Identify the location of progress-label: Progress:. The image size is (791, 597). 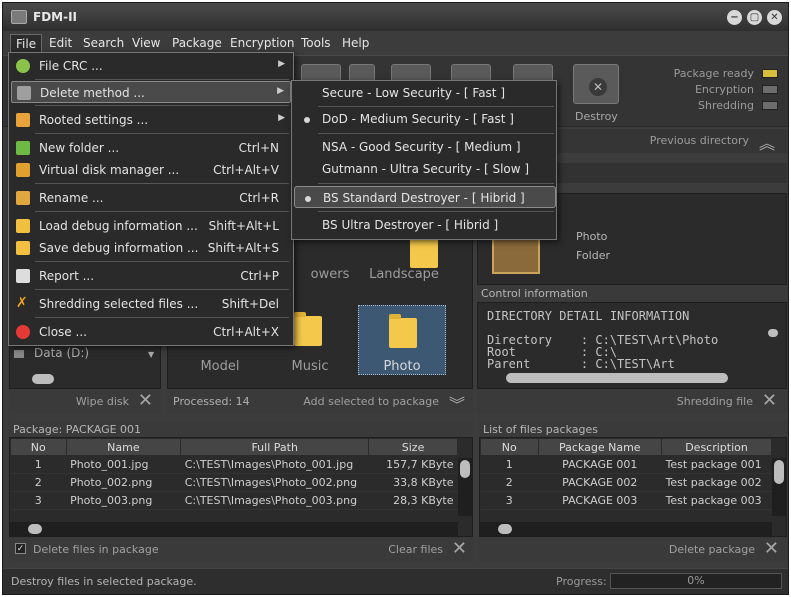
(581, 581).